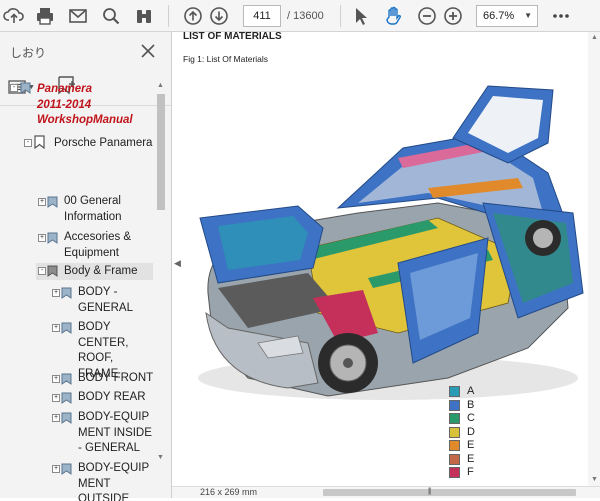 This screenshot has width=600, height=501. Describe the element at coordinates (360, 16) in the screenshot. I see `select-cursor-icon` at that location.